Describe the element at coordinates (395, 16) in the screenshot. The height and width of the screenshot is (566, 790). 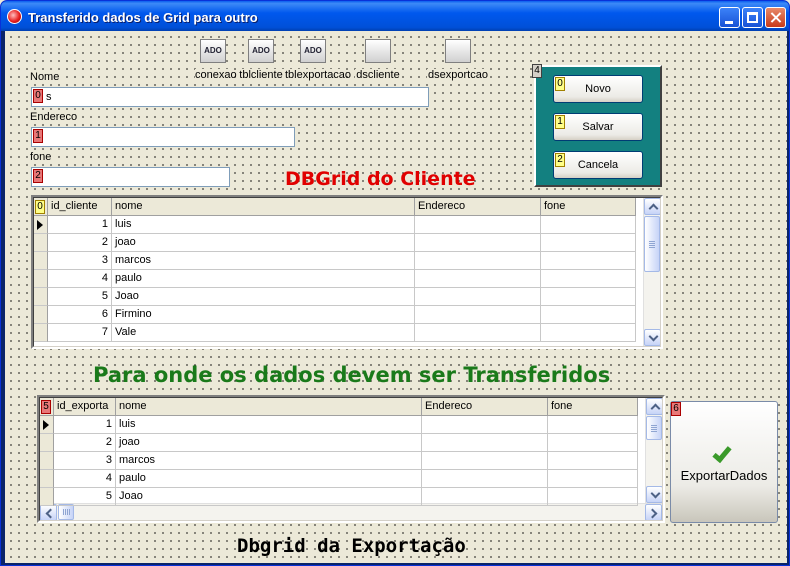
I see `title-bar: Transferido dados de Grid para outro` at that location.